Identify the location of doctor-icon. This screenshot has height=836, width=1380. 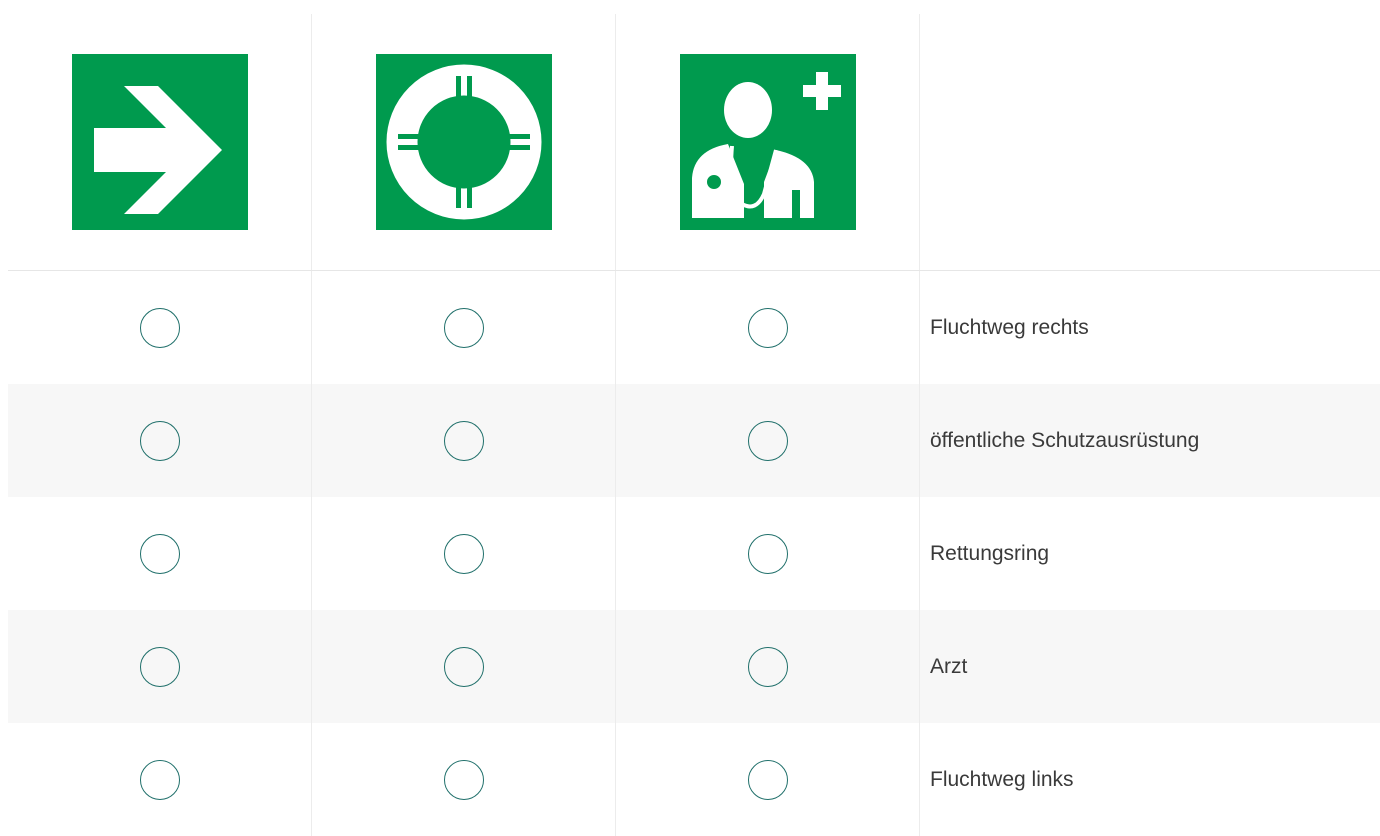
(767, 142).